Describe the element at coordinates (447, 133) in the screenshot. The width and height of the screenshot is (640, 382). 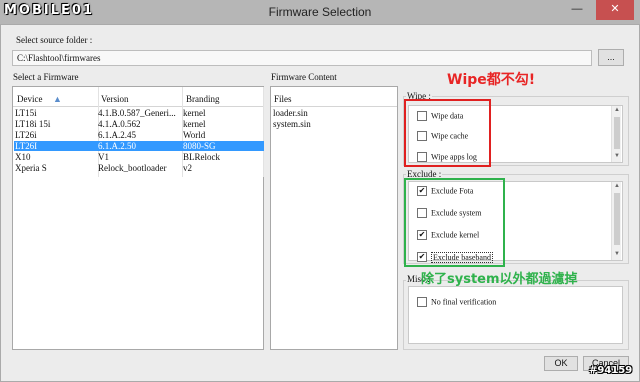
I see `wipe-highlight-box` at that location.